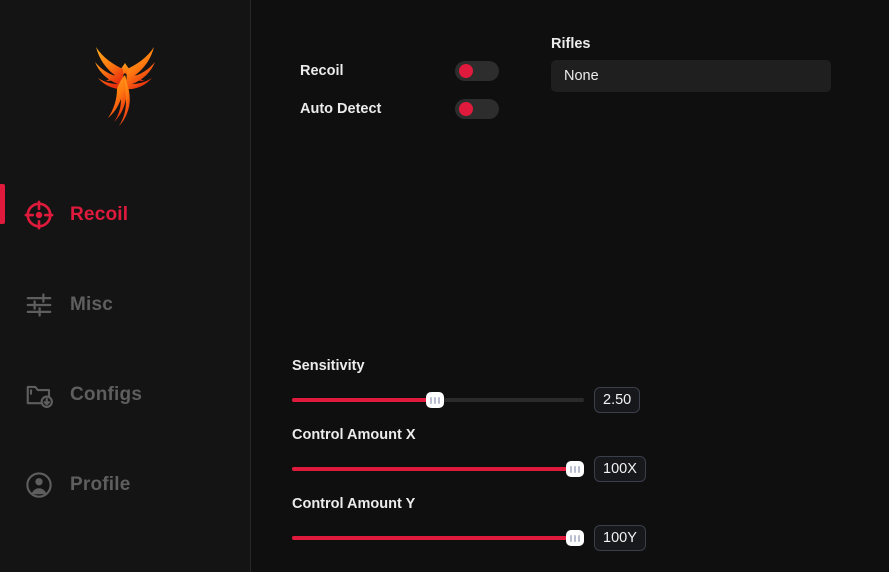  I want to click on sidebar-item-label: Misc, so click(92, 304).